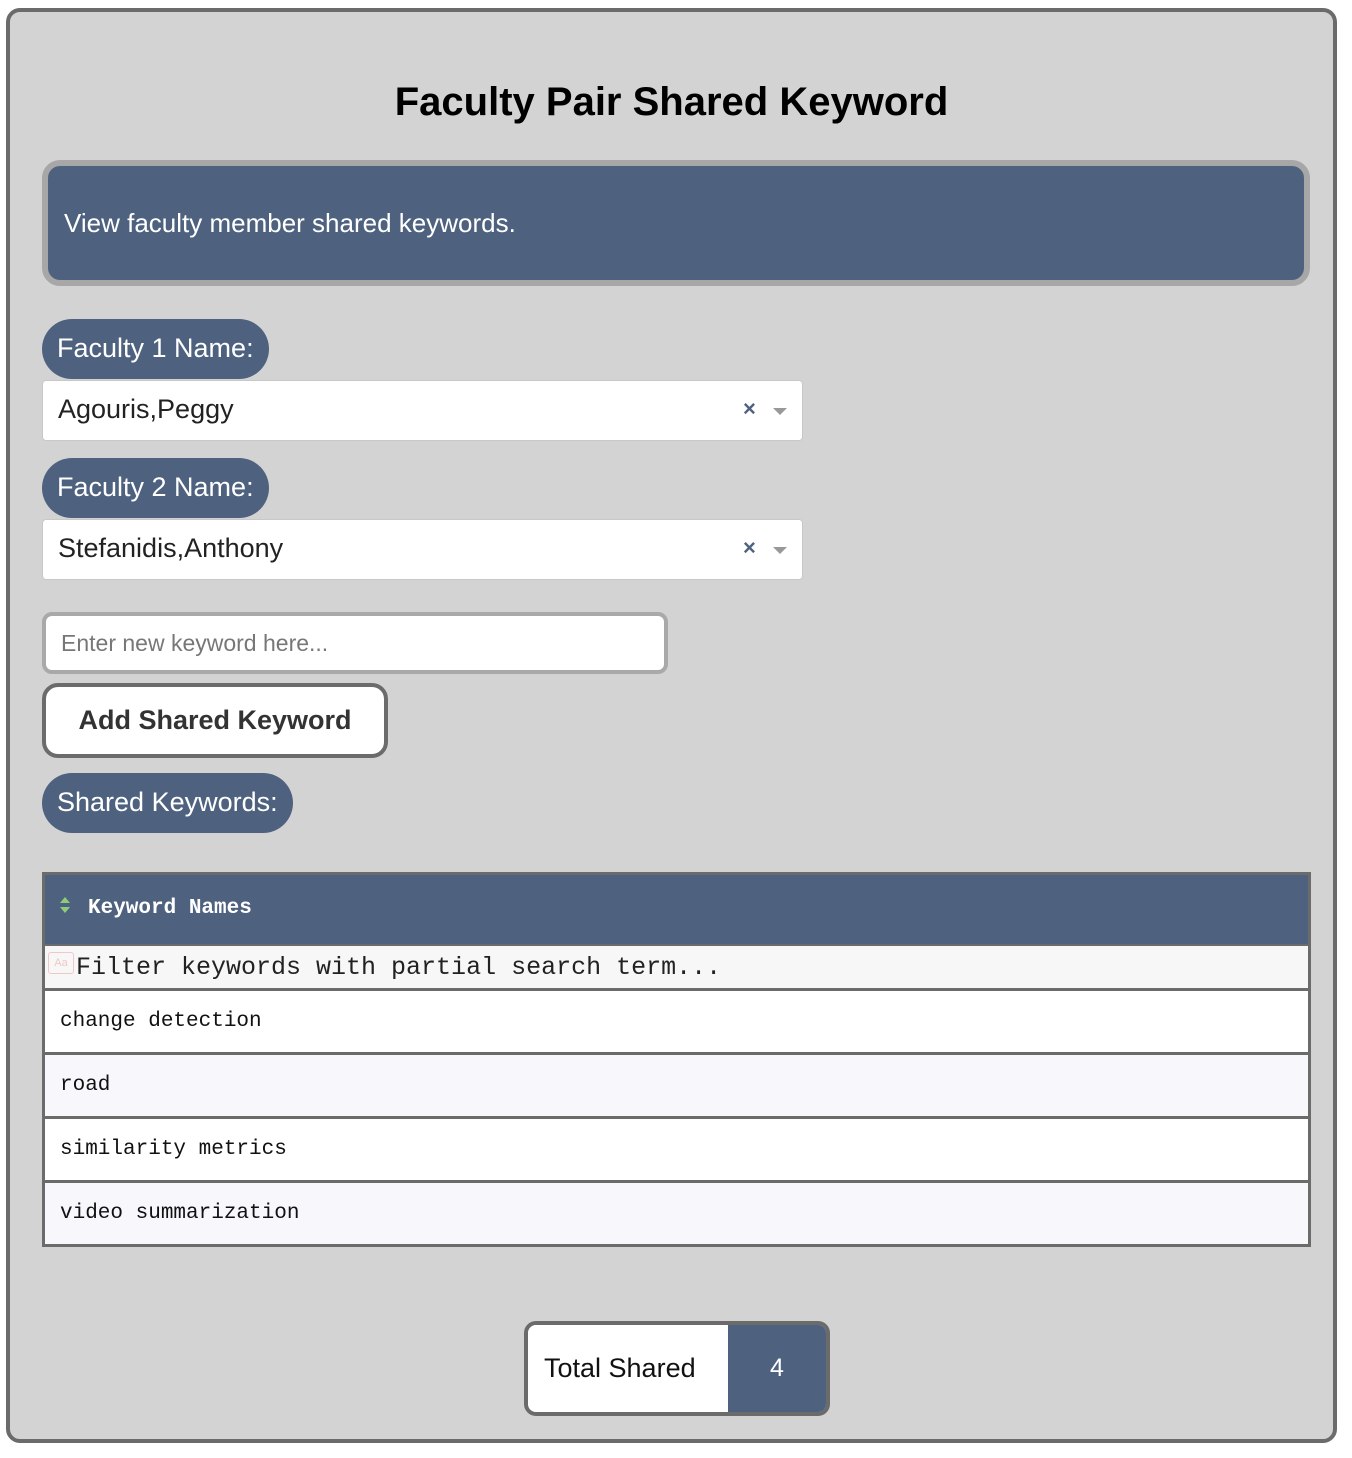 Image resolution: width=1352 pixels, height=1458 pixels. I want to click on faculty2-selected-value: Stefanidis,Anthony, so click(171, 548).